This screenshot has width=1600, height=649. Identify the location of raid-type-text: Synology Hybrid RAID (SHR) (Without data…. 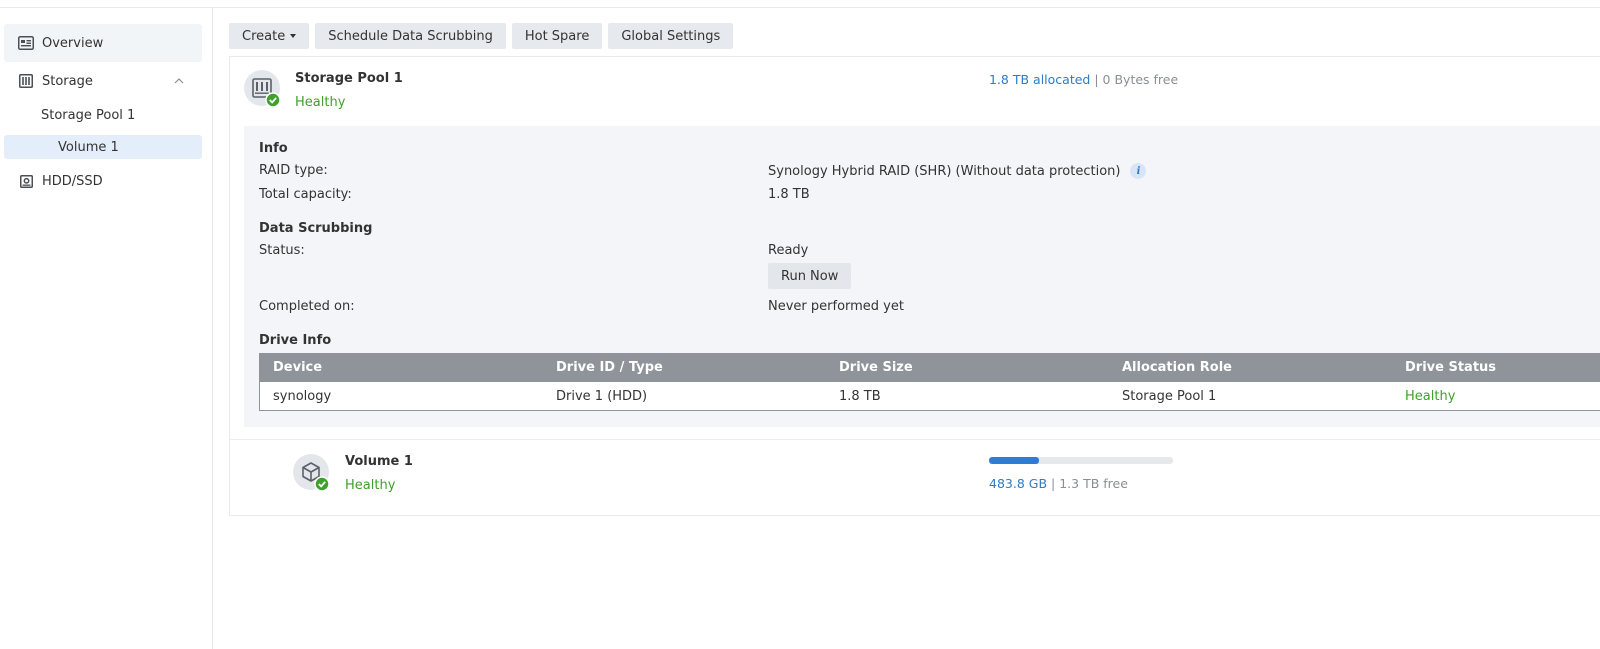
(944, 171).